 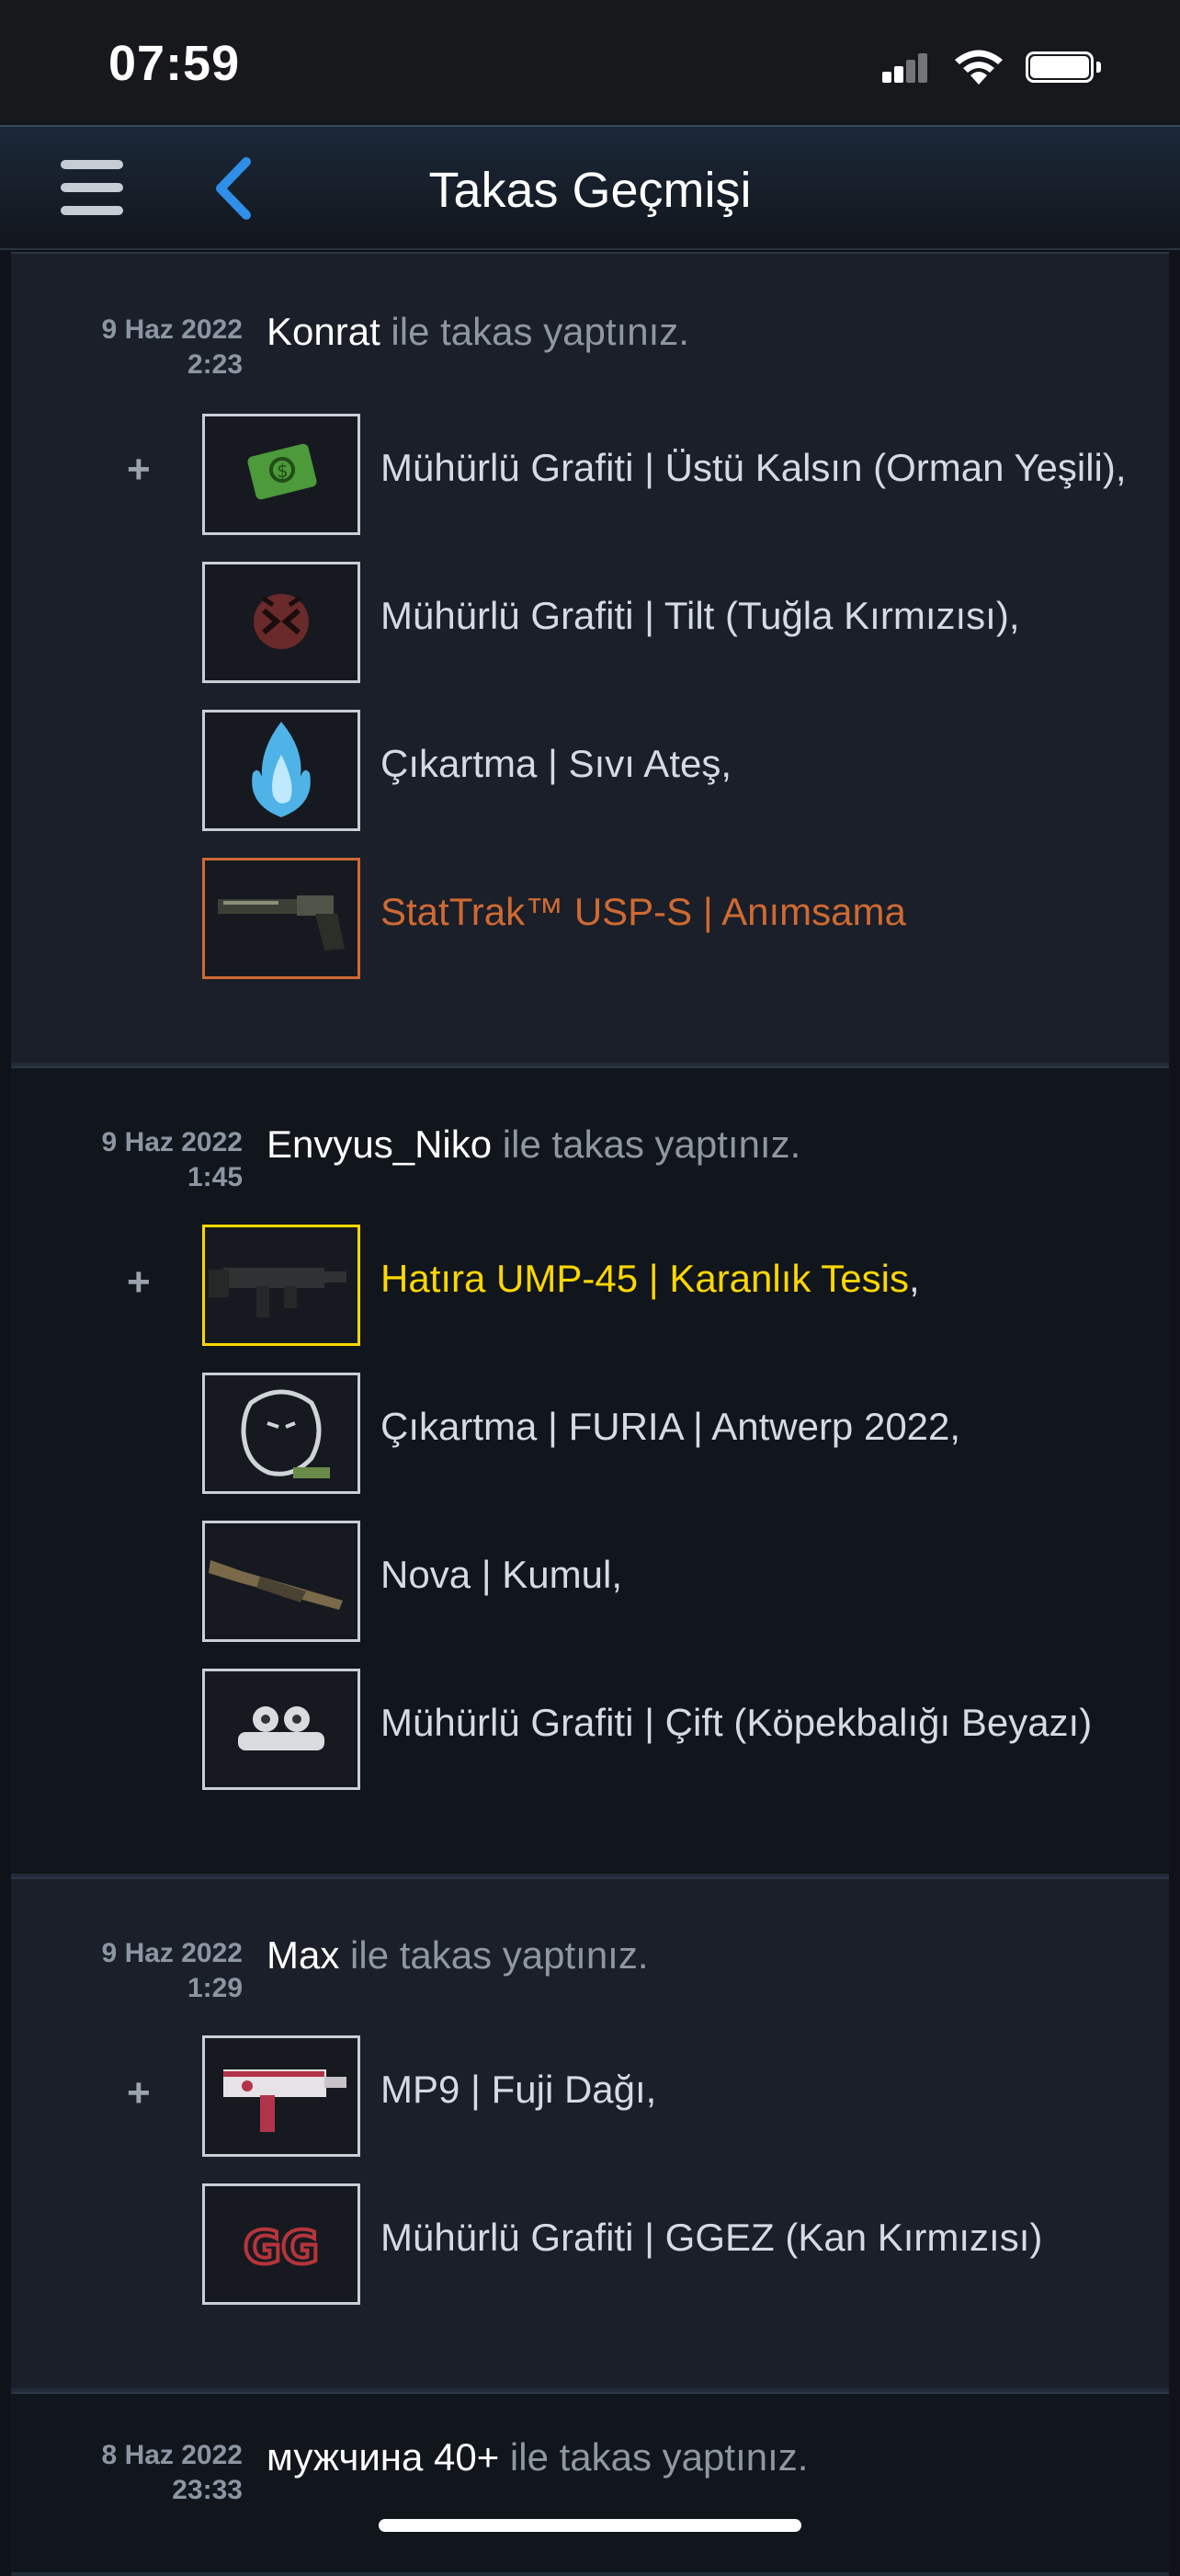 What do you see at coordinates (643, 911) in the screenshot?
I see `item-name: StatTrak™ USP-S | Anımsama` at bounding box center [643, 911].